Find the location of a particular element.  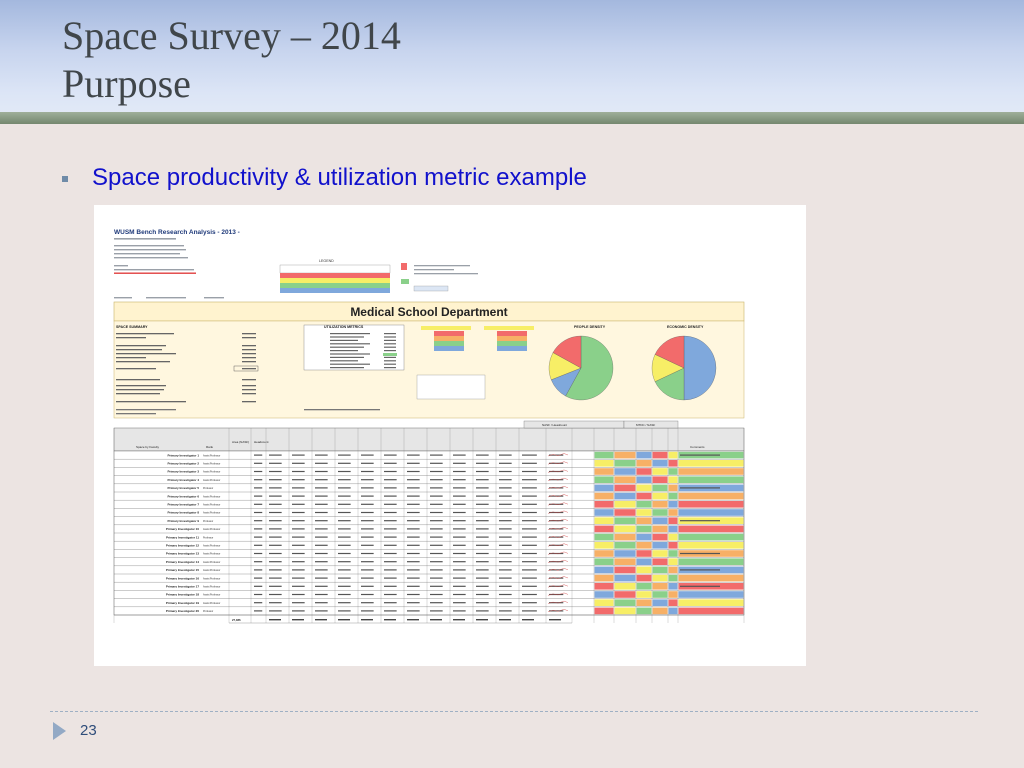

table-row-investigator: Primary Investigator 1 is located at coordinates (183, 455).